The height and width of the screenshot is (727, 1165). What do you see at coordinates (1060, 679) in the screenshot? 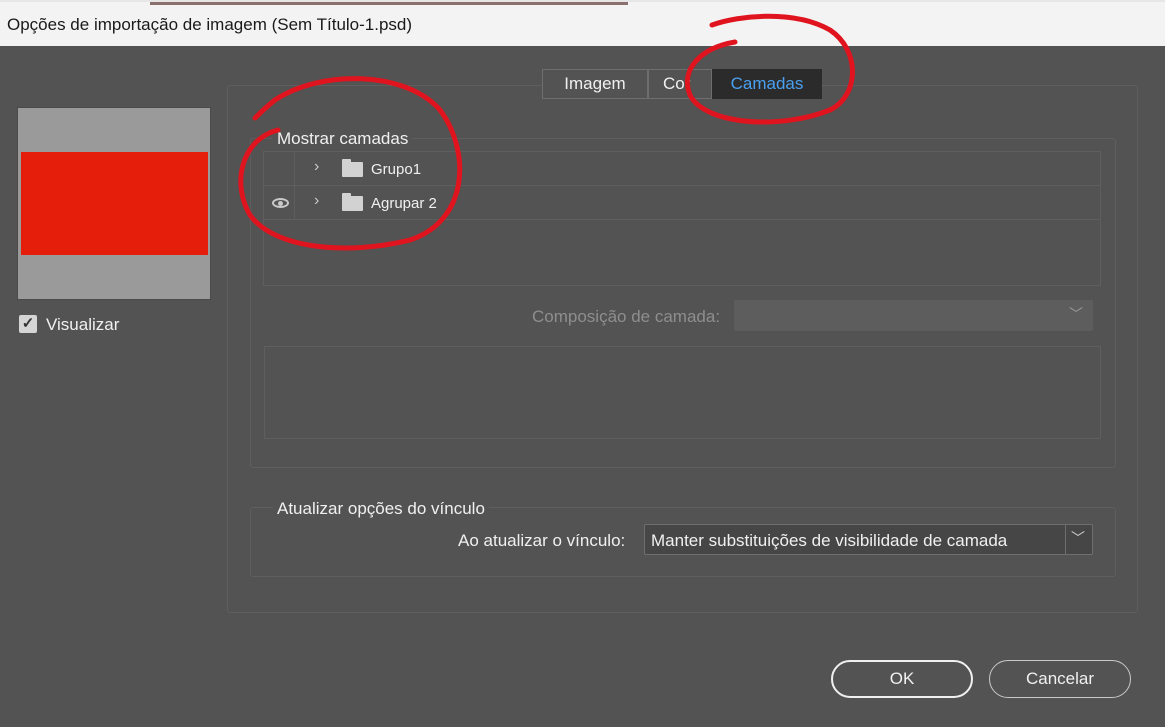
I see `cancel-button: Cancelar` at bounding box center [1060, 679].